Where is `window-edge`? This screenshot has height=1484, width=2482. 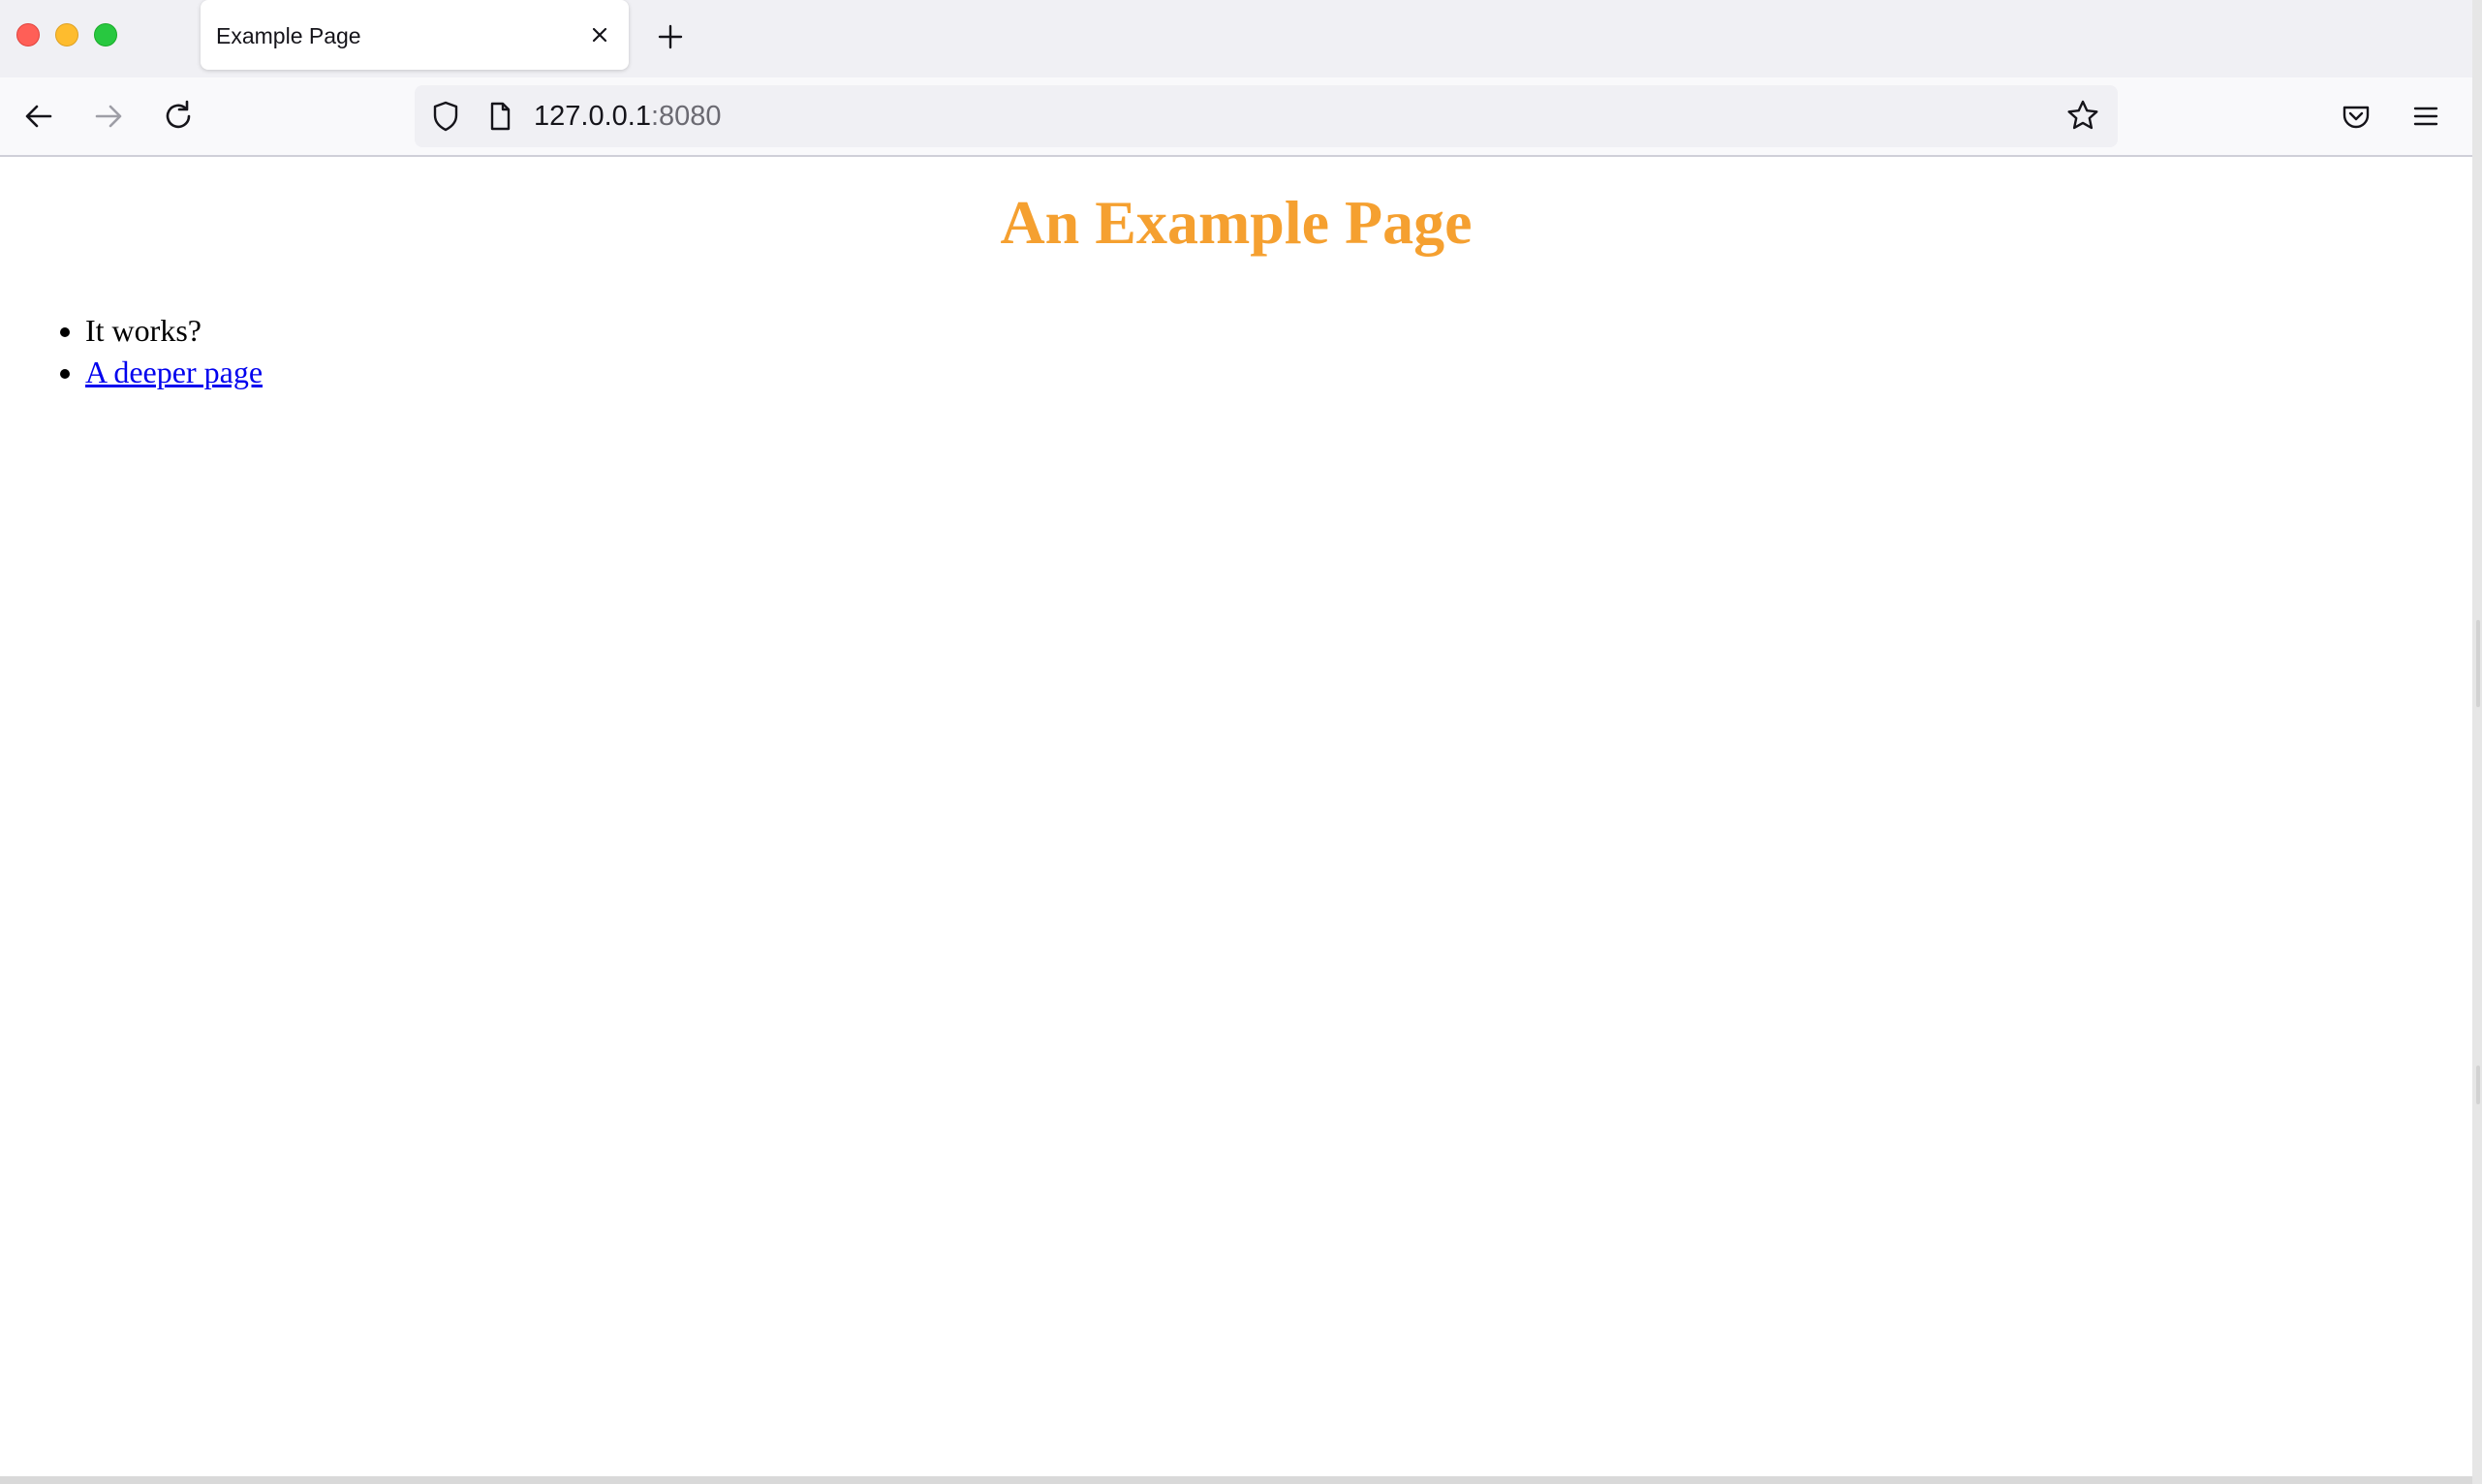
window-edge is located at coordinates (2477, 742).